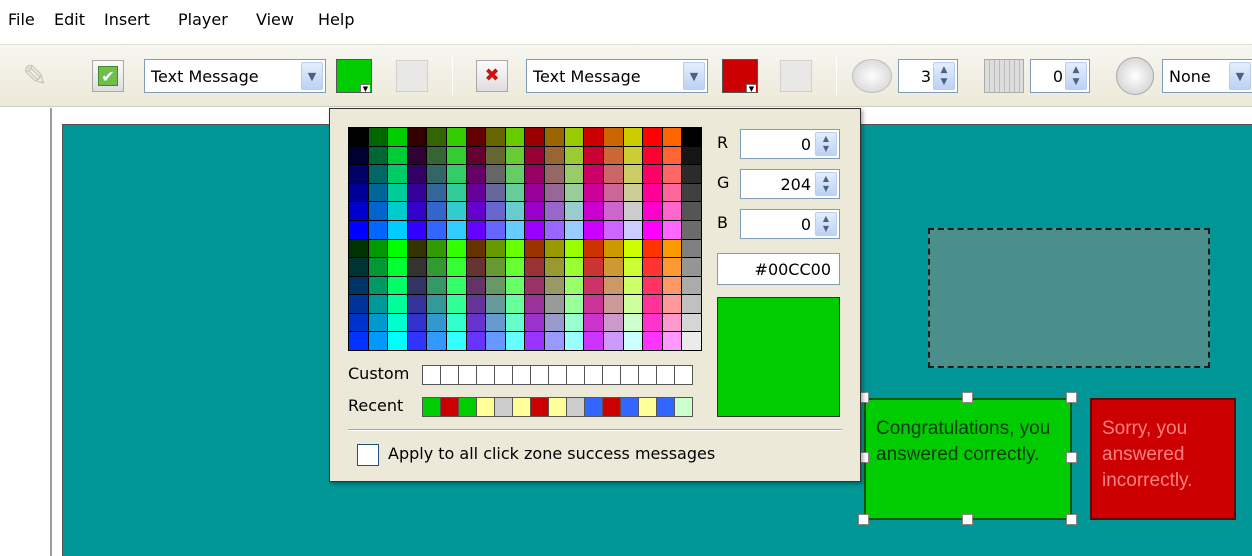  Describe the element at coordinates (127, 19) in the screenshot. I see `menu-insert: Insert` at that location.